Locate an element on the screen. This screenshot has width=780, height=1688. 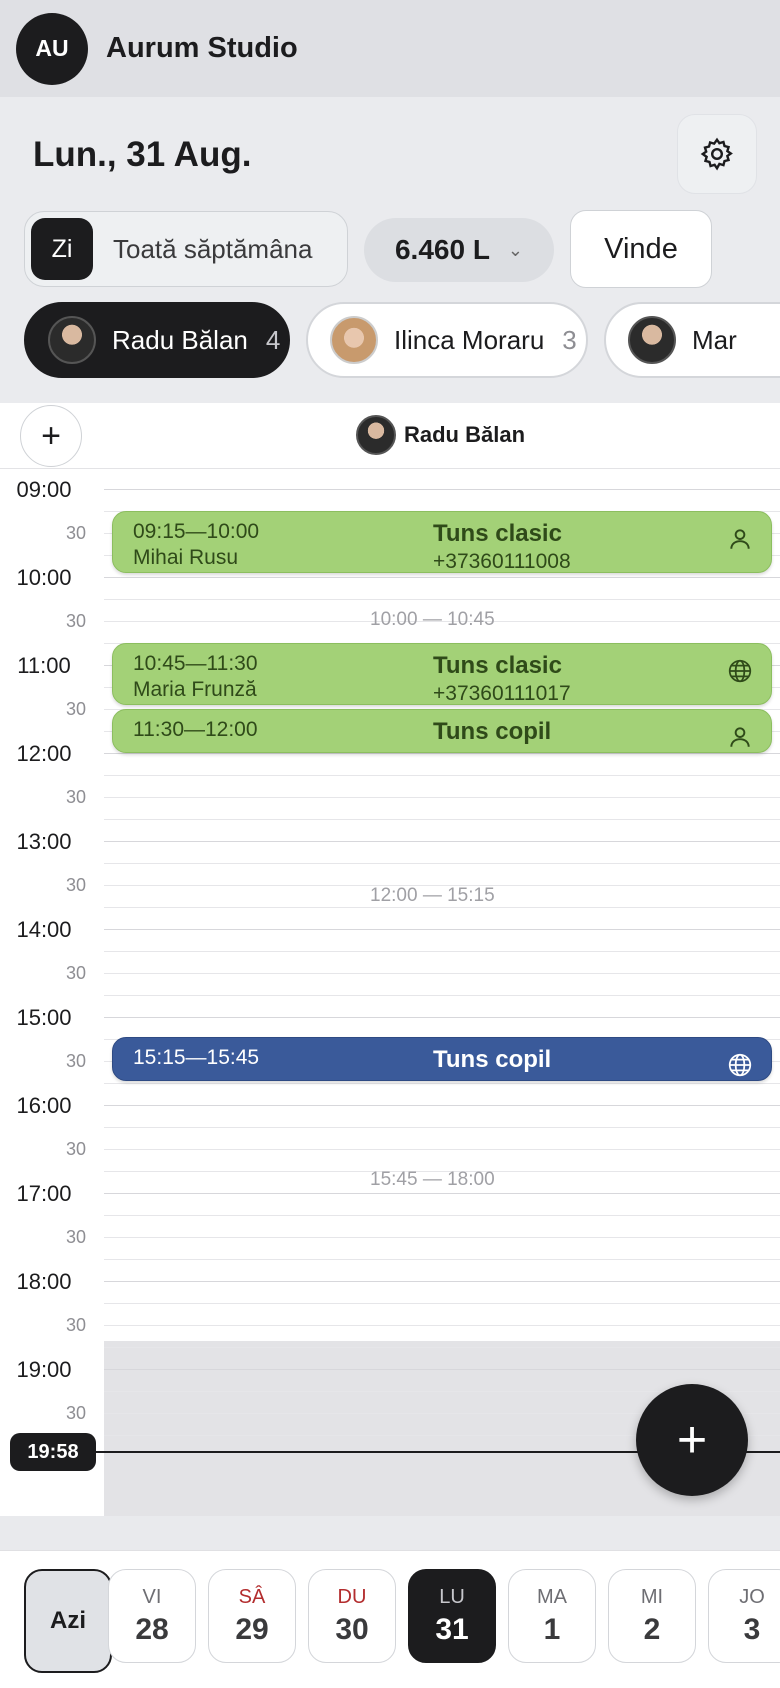
day-item: MA 1 is located at coordinates (552, 1616).